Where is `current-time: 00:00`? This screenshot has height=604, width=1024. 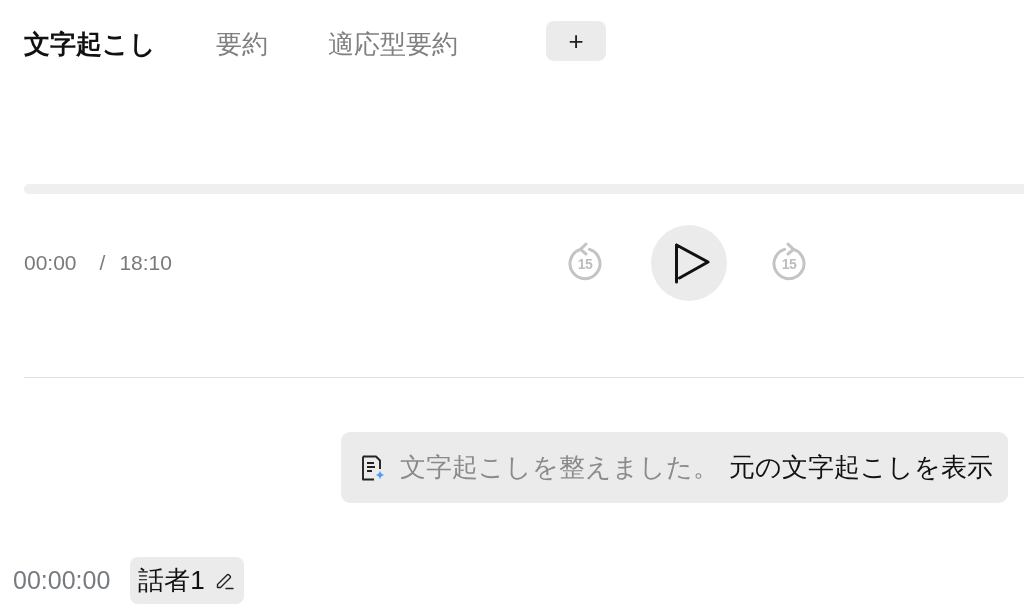
current-time: 00:00 is located at coordinates (50, 263).